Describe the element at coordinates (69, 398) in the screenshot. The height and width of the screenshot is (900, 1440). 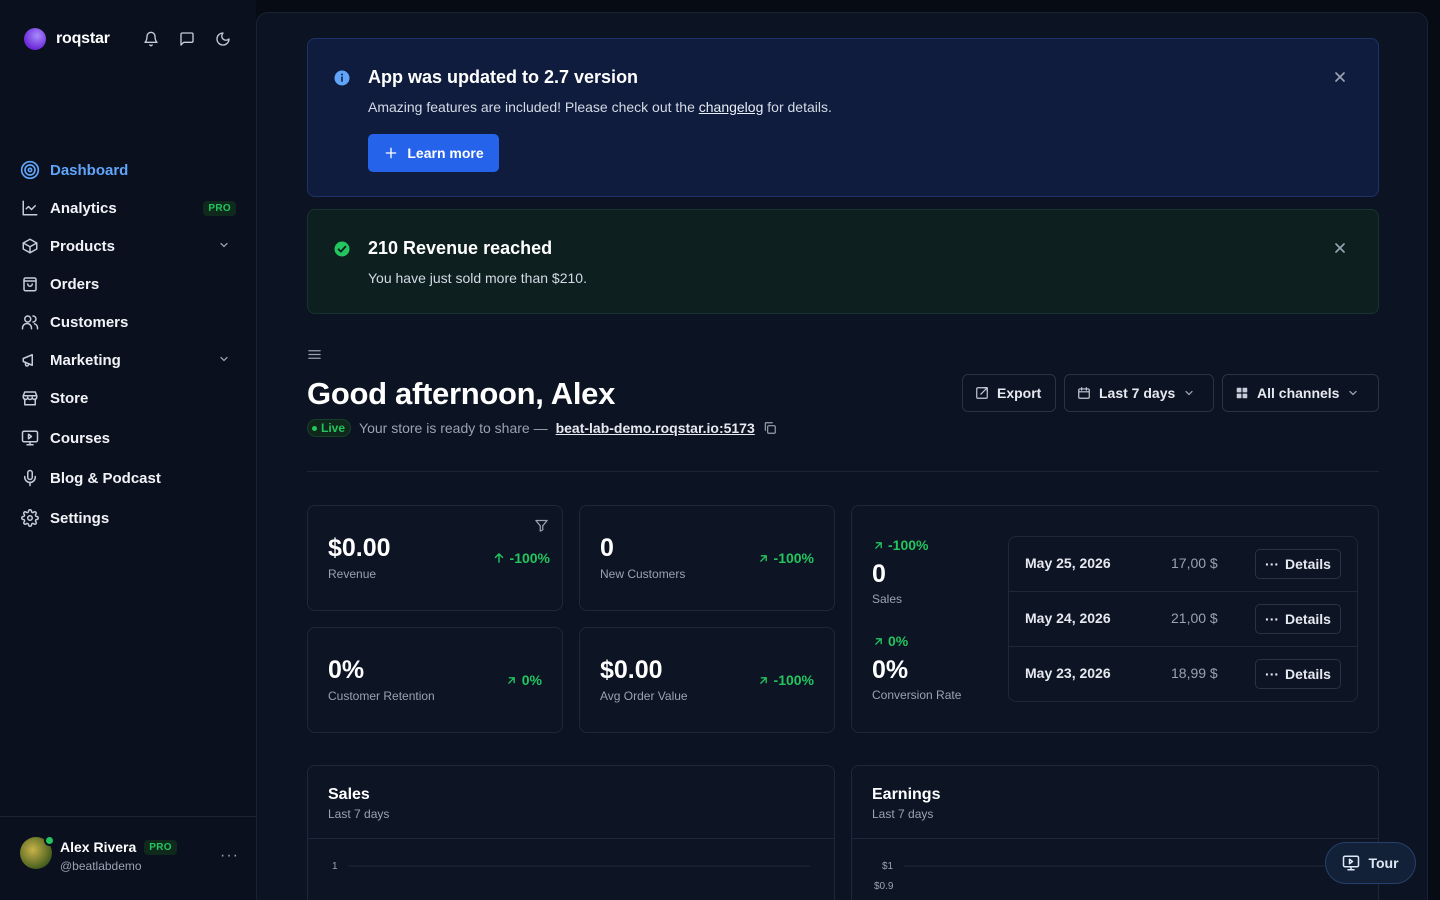
I see `sidebar-item-label: Store` at that location.